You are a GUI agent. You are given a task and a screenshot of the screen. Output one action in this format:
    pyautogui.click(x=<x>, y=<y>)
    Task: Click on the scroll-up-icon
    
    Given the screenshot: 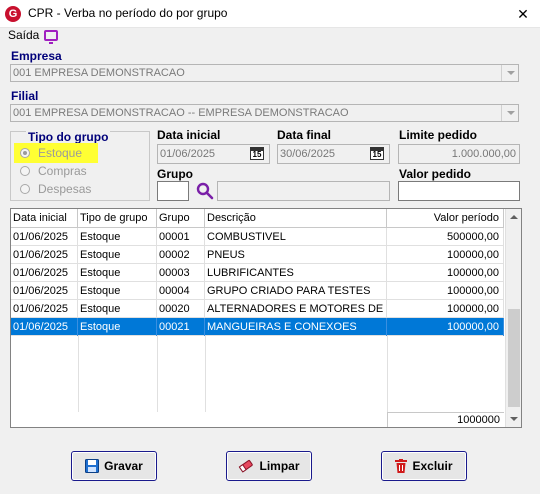 What is the action you would take?
    pyautogui.click(x=513, y=217)
    